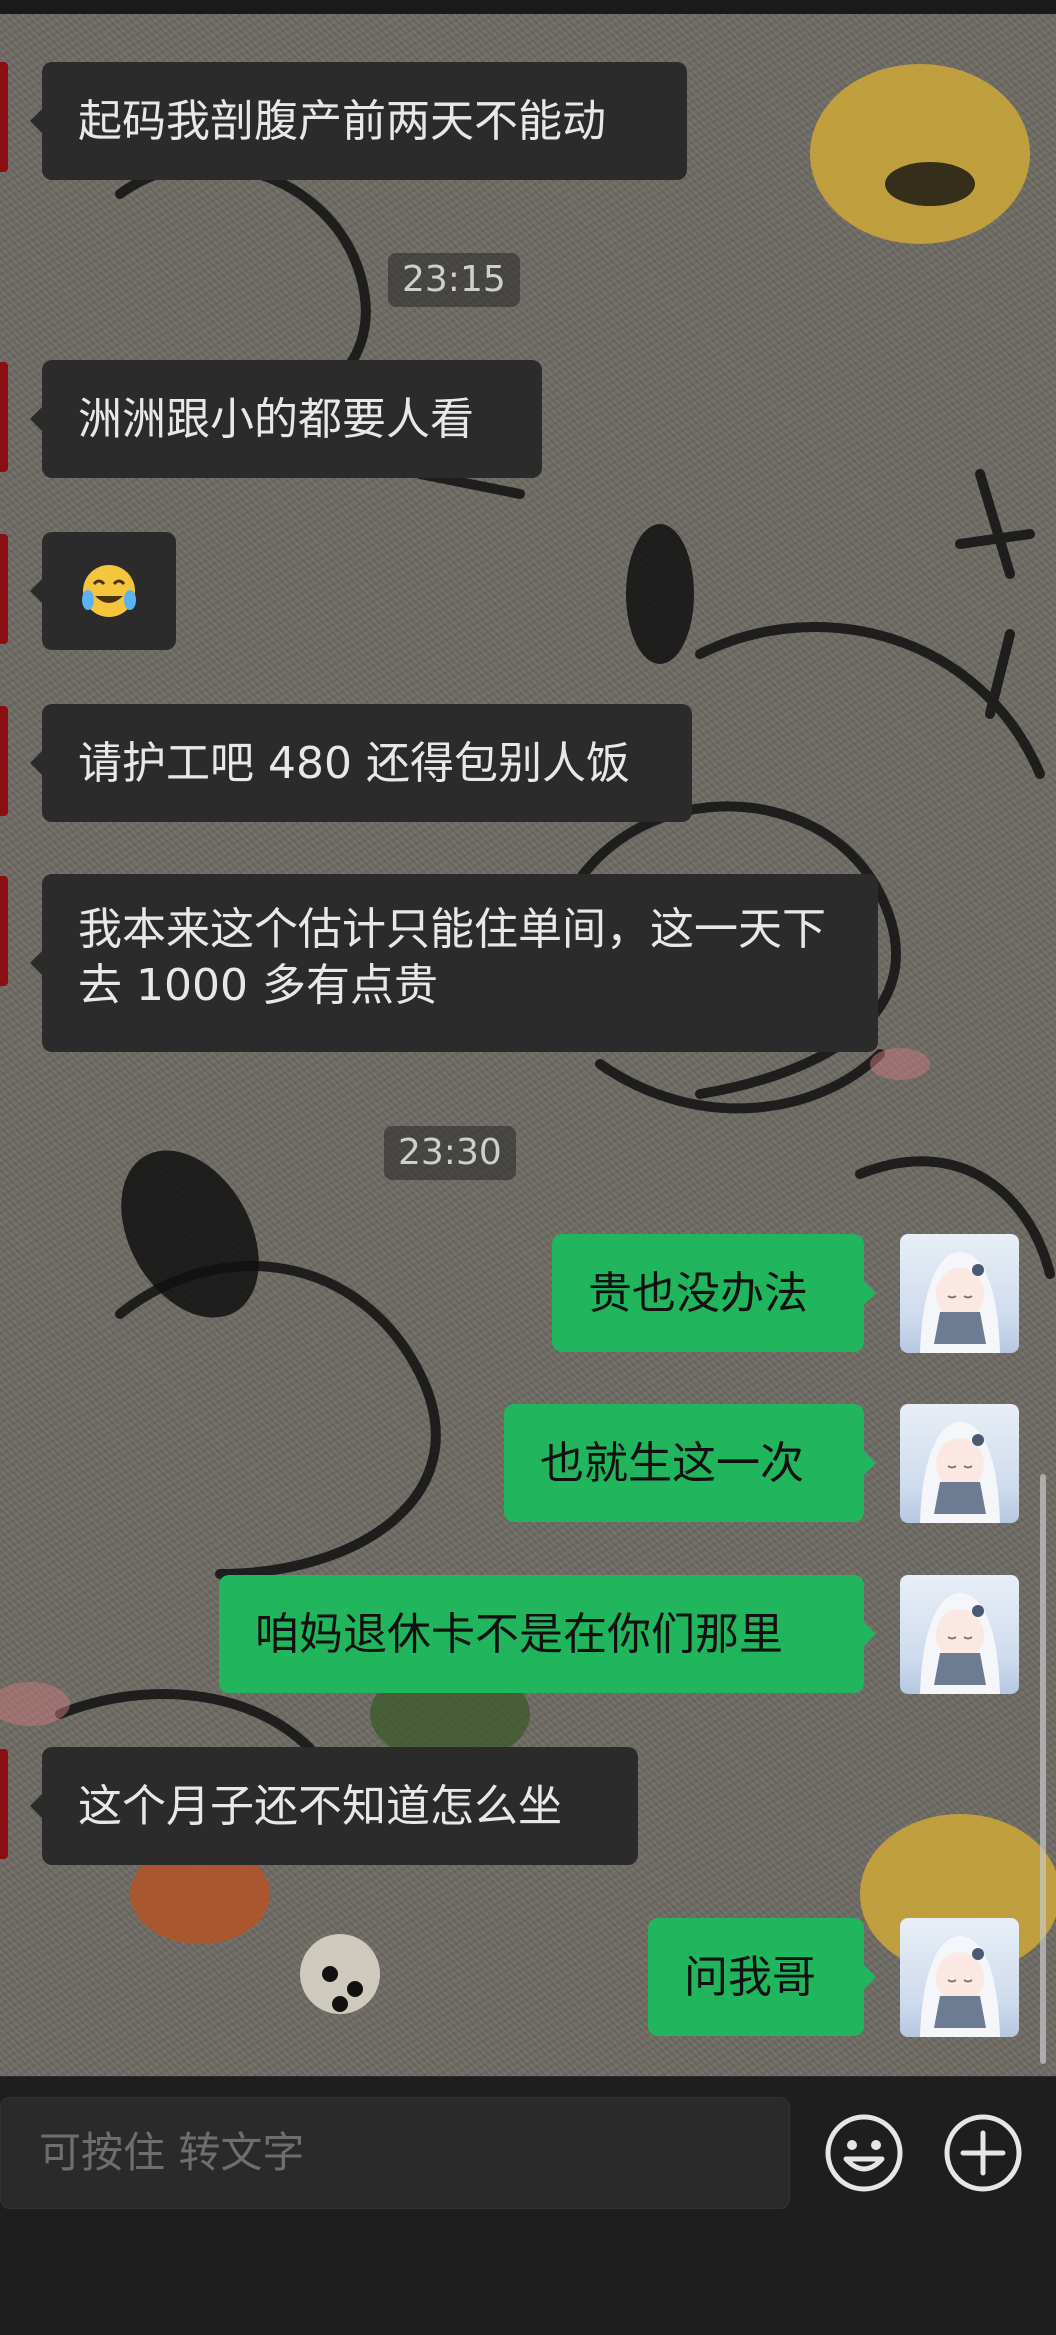 This screenshot has width=1056, height=2335. I want to click on timestamp-text: 23:15, so click(454, 279).